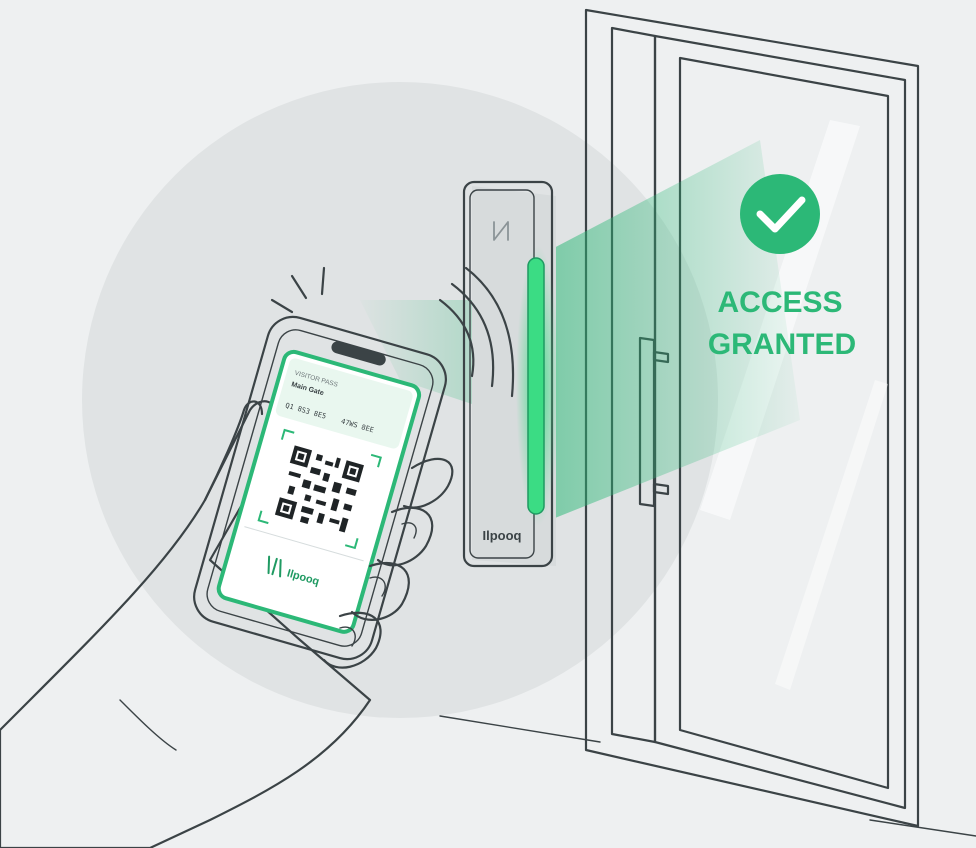 The image size is (976, 848). Describe the element at coordinates (922, 828) in the screenshot. I see `floor-line-right` at that location.